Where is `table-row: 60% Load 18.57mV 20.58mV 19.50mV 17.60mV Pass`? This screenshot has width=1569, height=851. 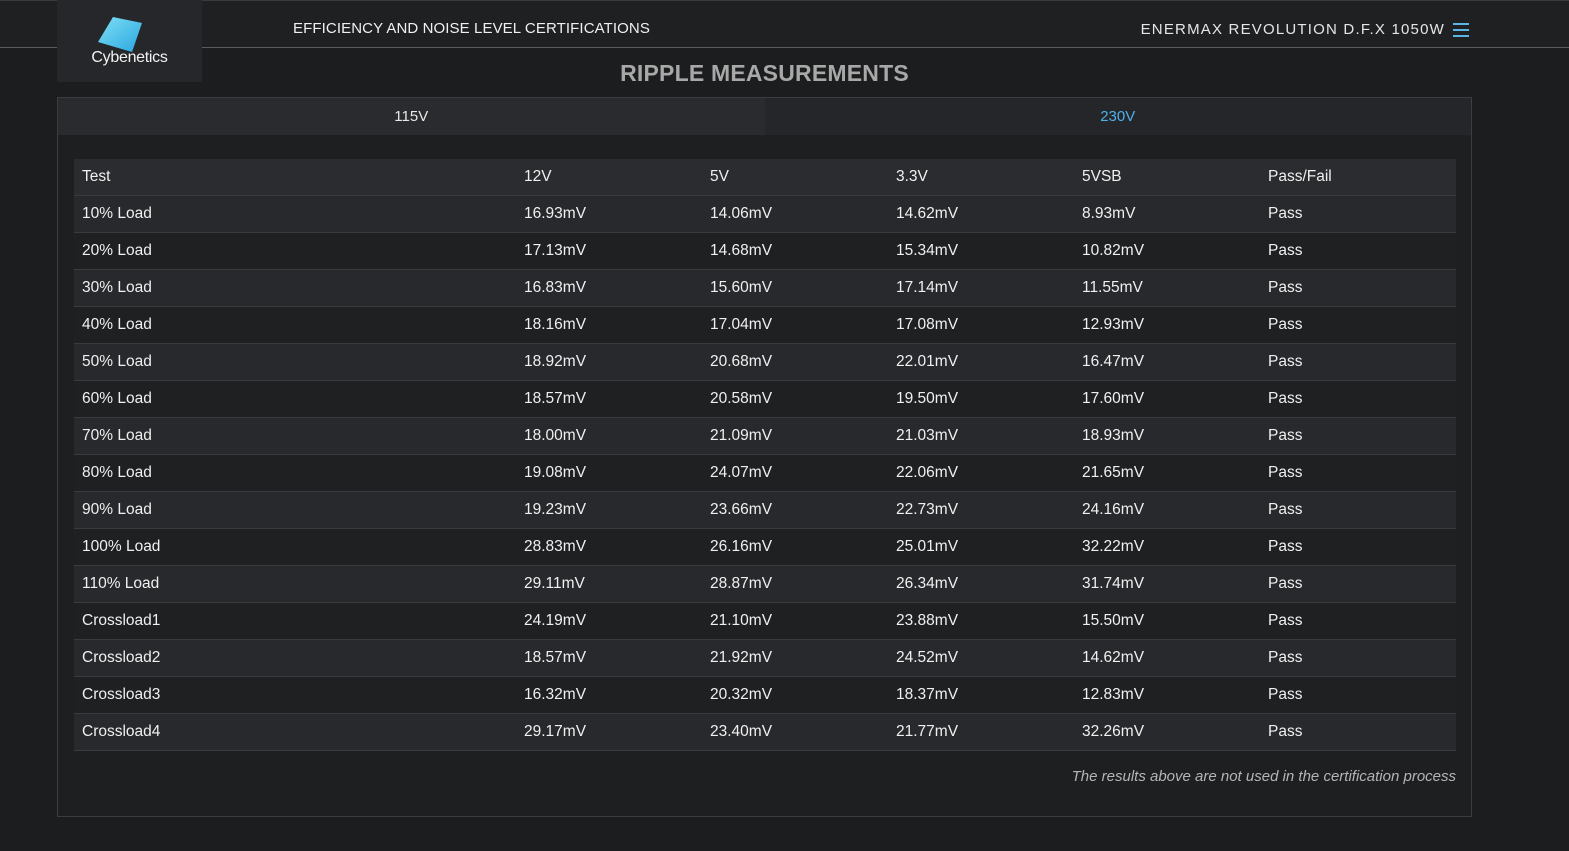 table-row: 60% Load 18.57mV 20.58mV 19.50mV 17.60mV Pass is located at coordinates (765, 399).